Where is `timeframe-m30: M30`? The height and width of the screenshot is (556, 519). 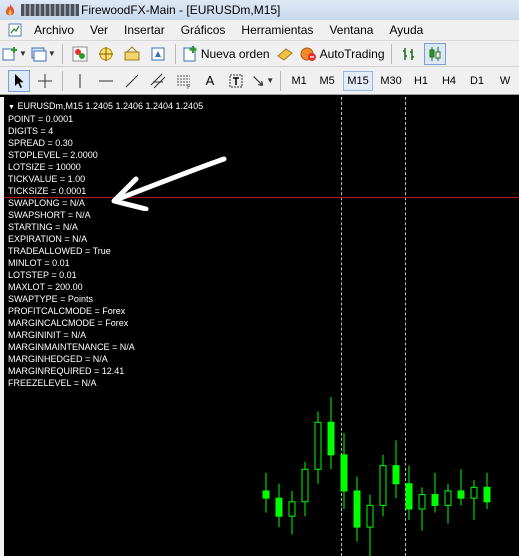 timeframe-m30: M30 is located at coordinates (391, 81).